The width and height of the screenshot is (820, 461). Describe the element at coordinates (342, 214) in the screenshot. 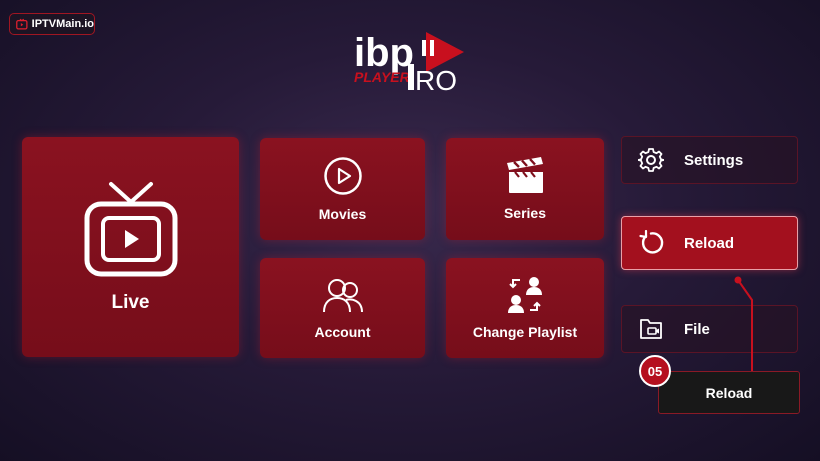

I see `movies-label: Movies` at that location.